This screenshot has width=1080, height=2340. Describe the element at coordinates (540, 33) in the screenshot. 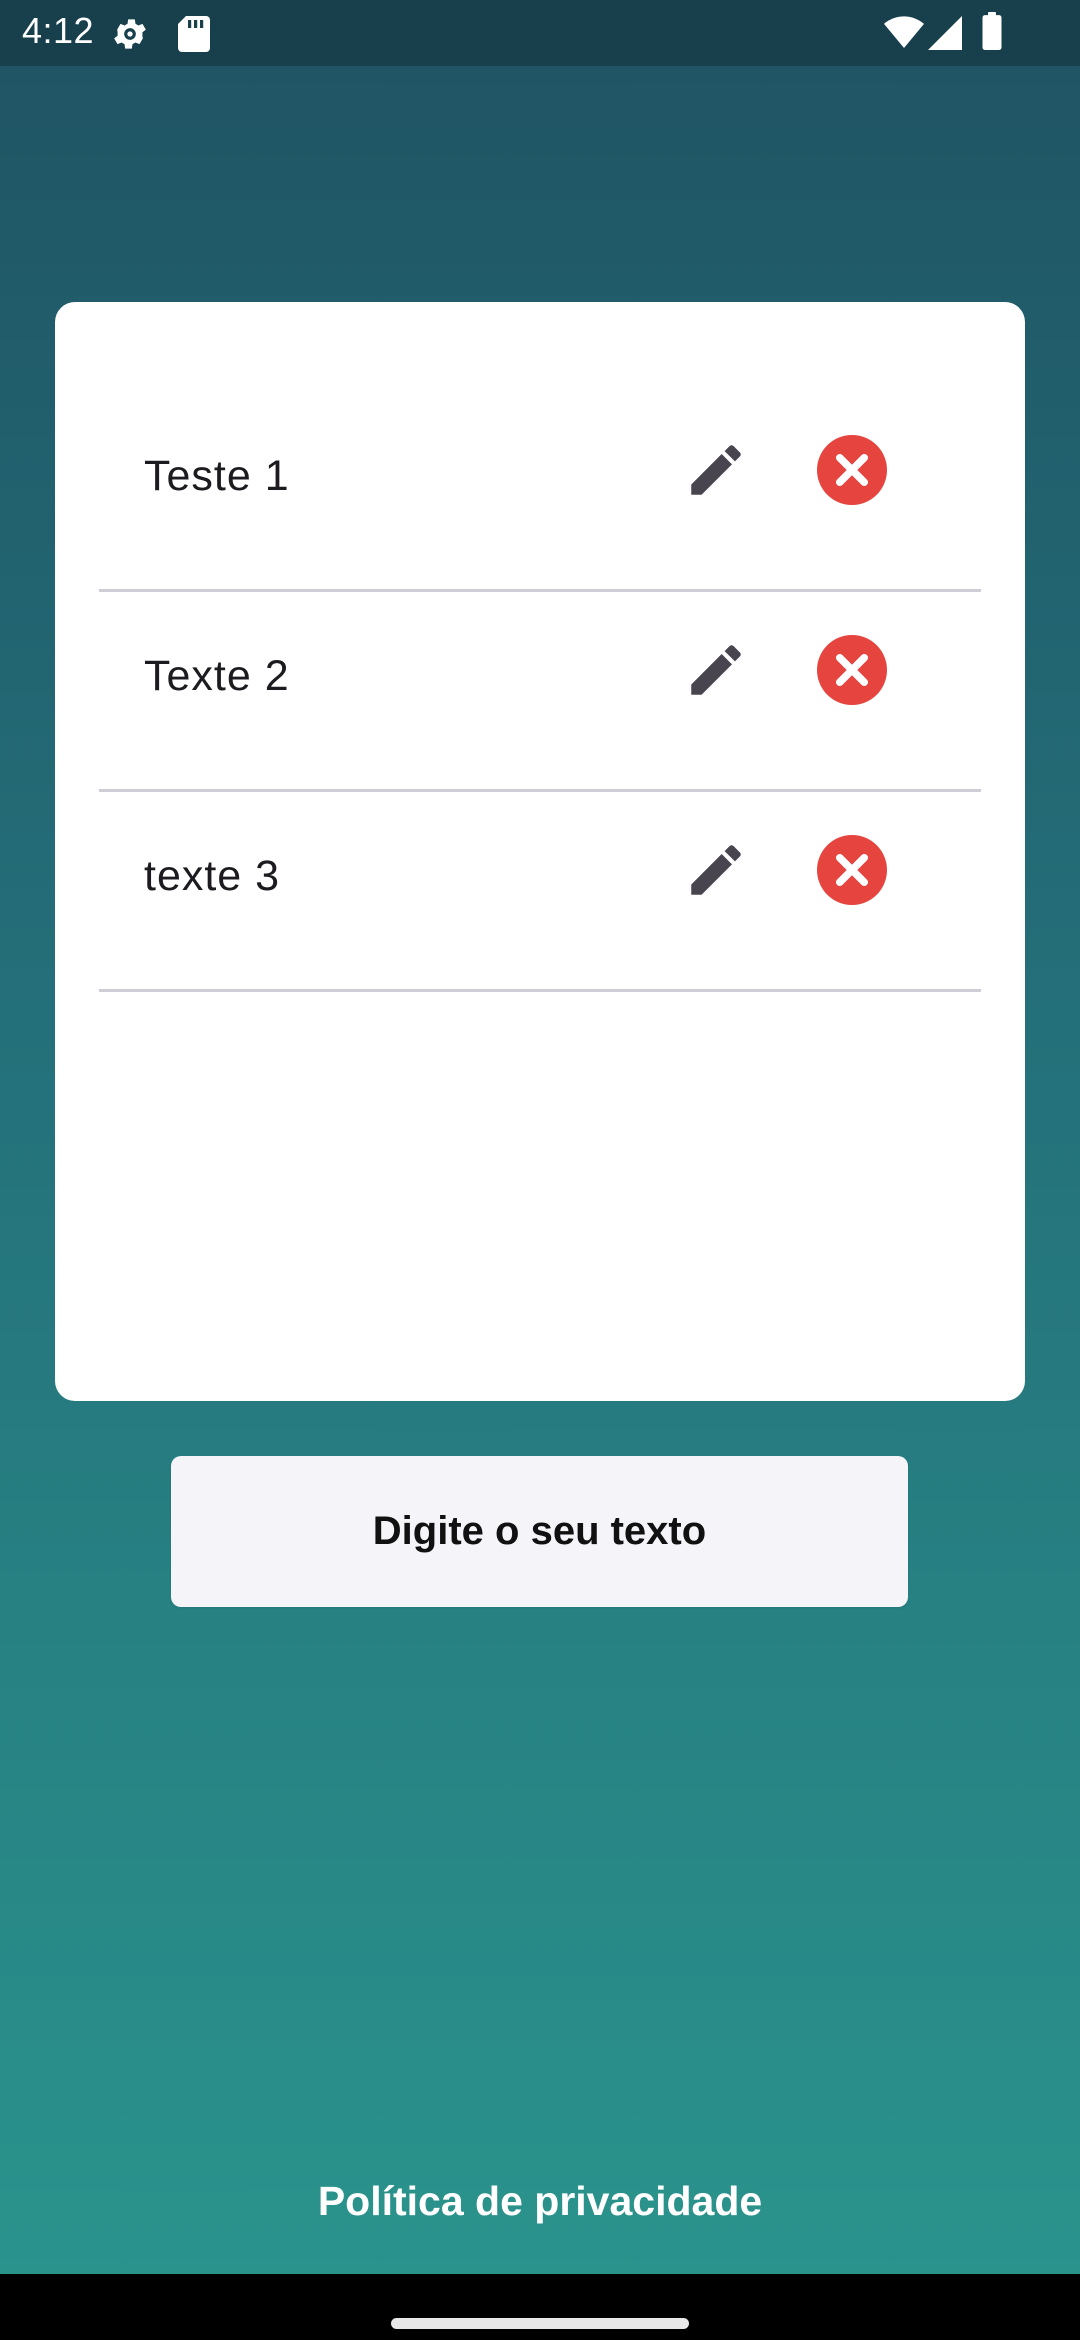

I see `status-bar: 4:12` at that location.